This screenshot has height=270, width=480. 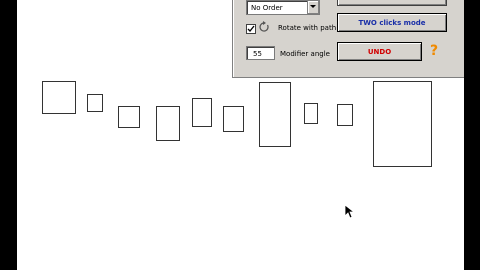 What do you see at coordinates (379, 51) in the screenshot?
I see `undo-button: UNDO` at bounding box center [379, 51].